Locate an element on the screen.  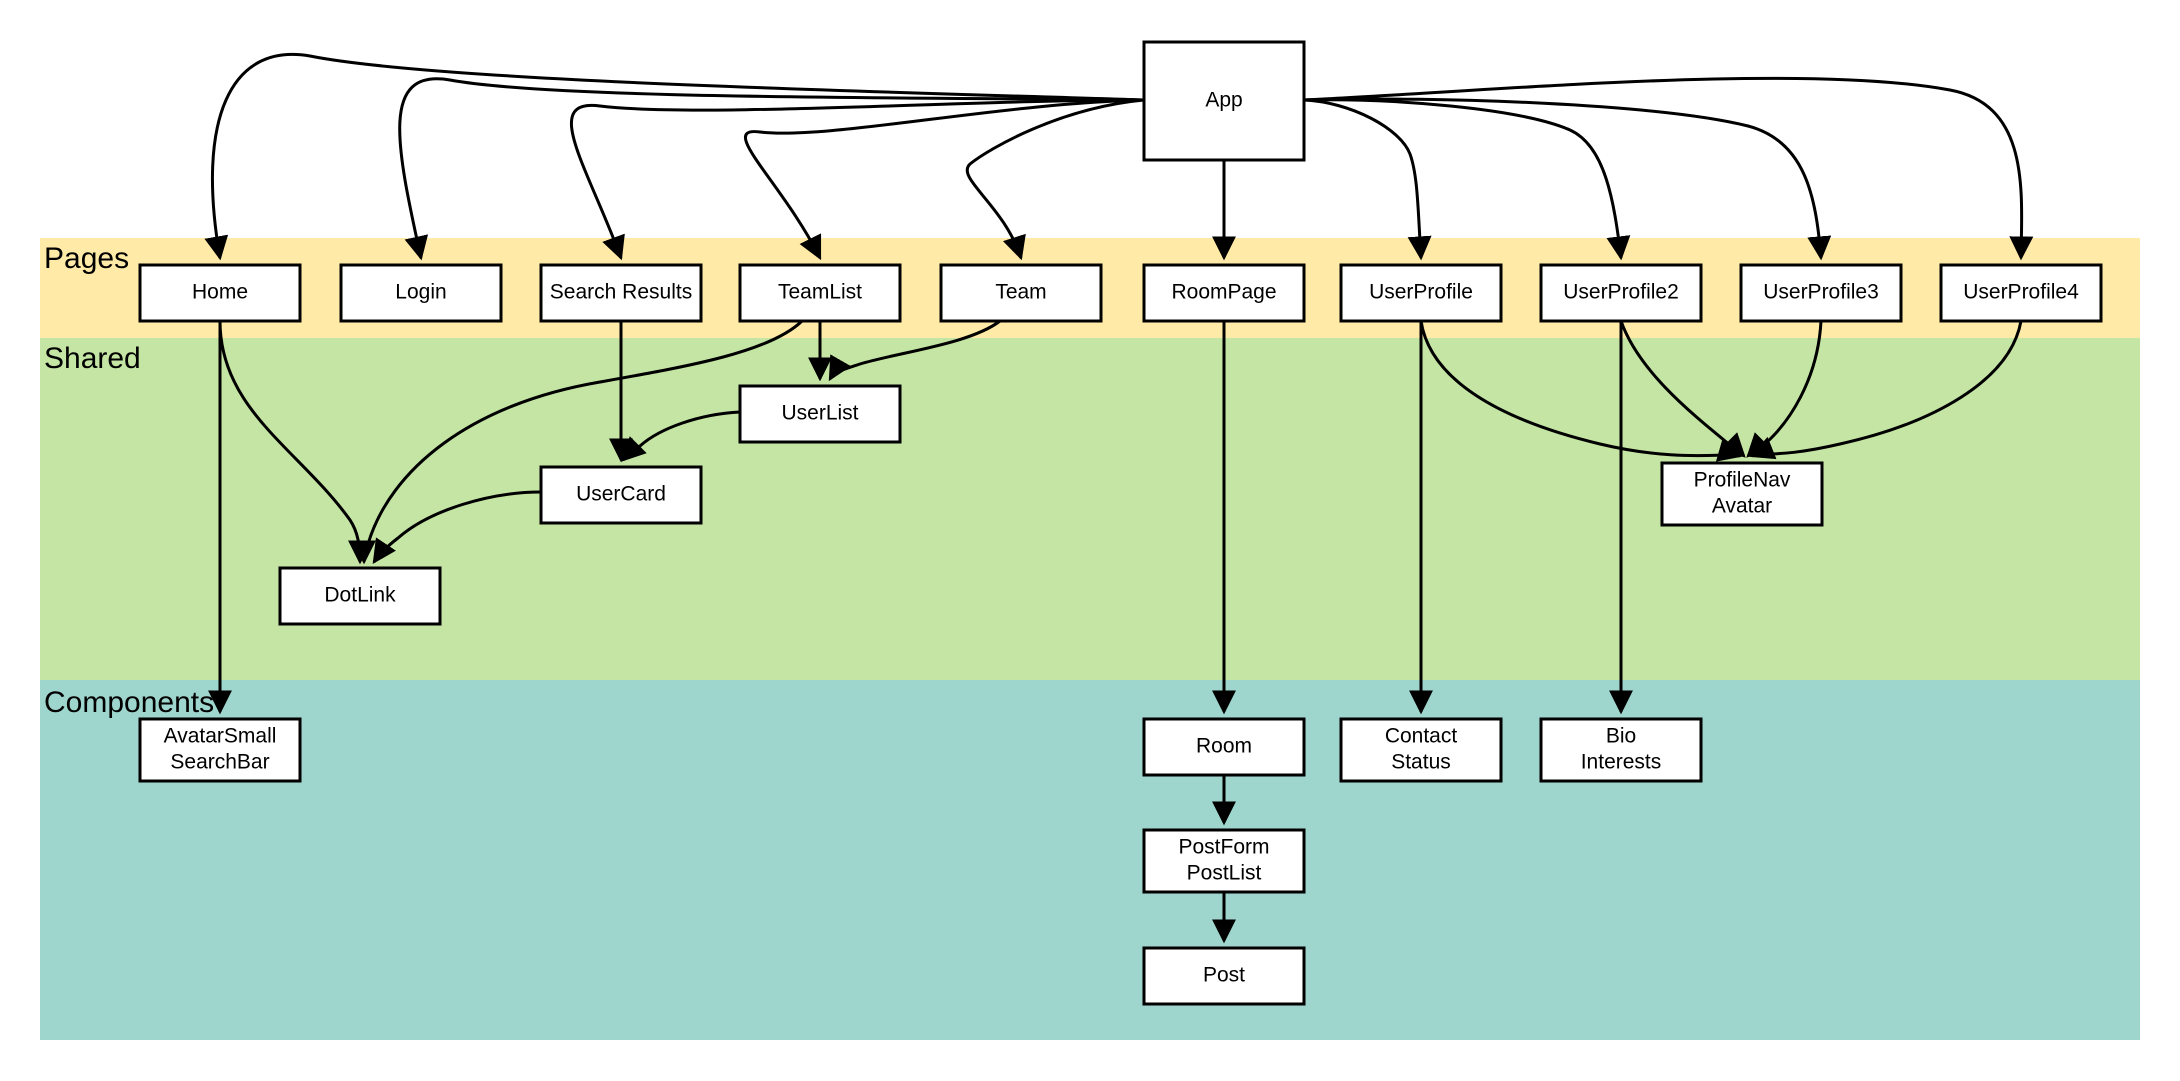
edge-app-teamlist is located at coordinates (944, 179).